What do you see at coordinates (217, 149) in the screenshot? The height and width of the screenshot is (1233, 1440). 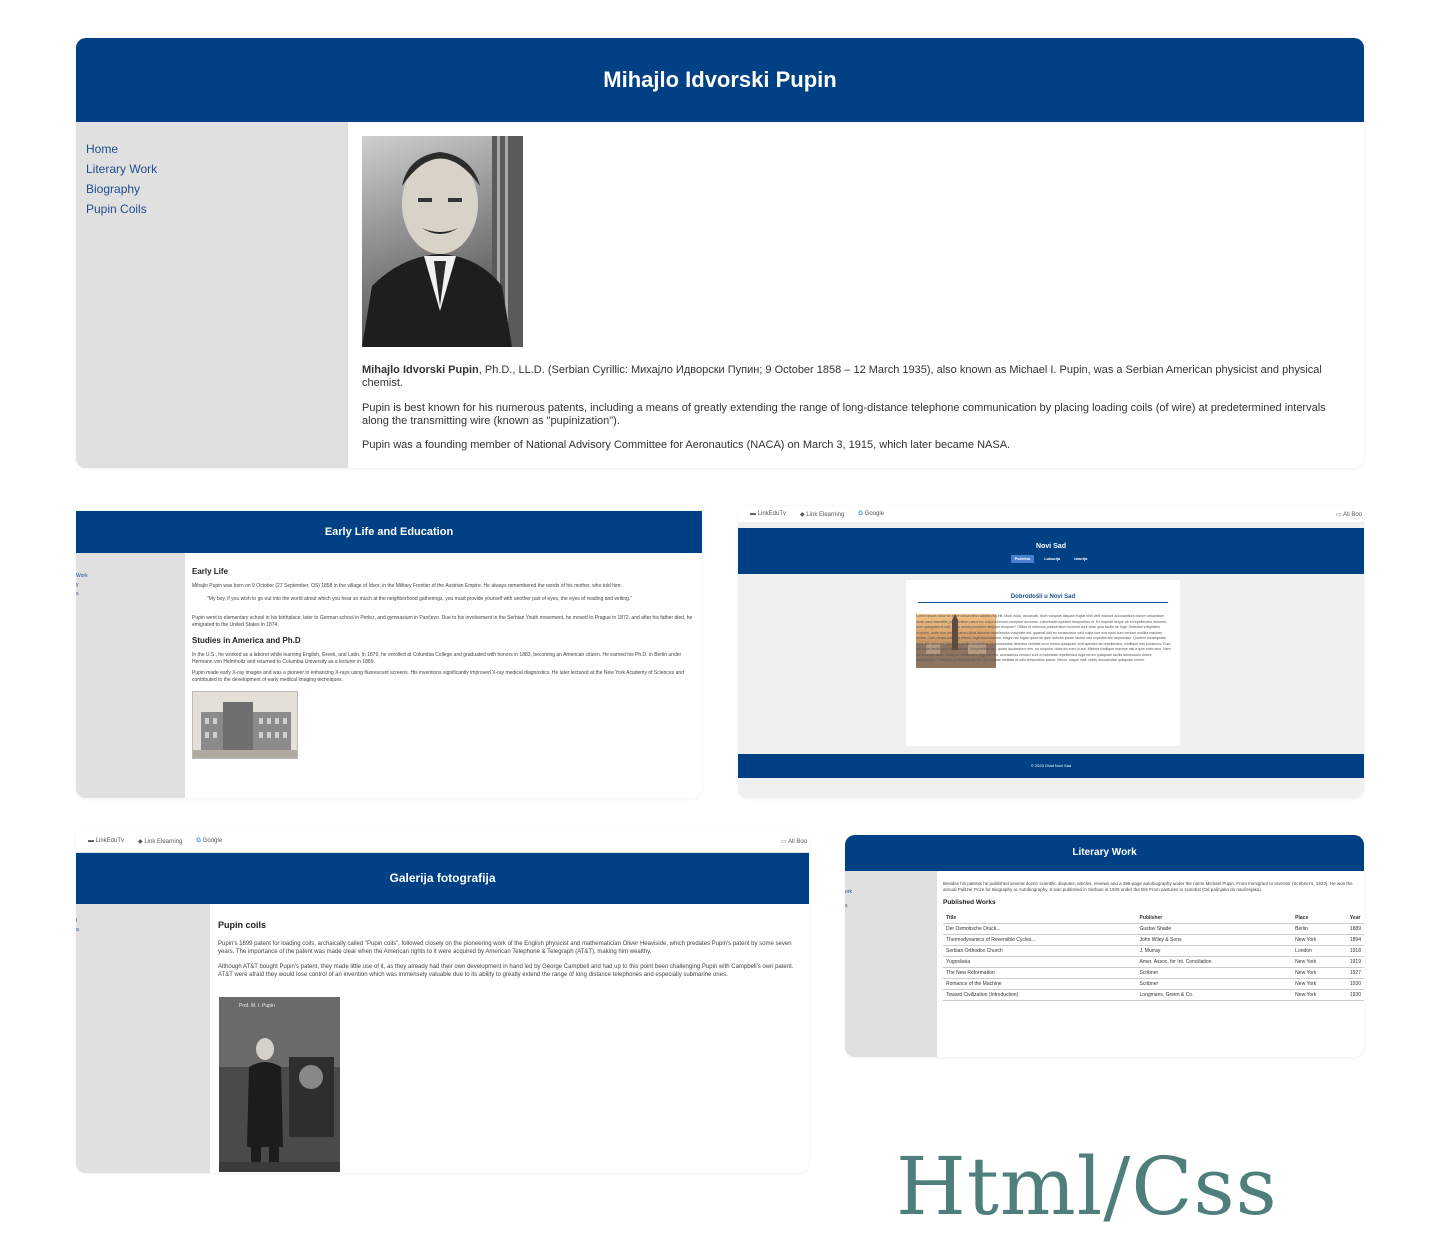 I see `nav-home-link: Home` at bounding box center [217, 149].